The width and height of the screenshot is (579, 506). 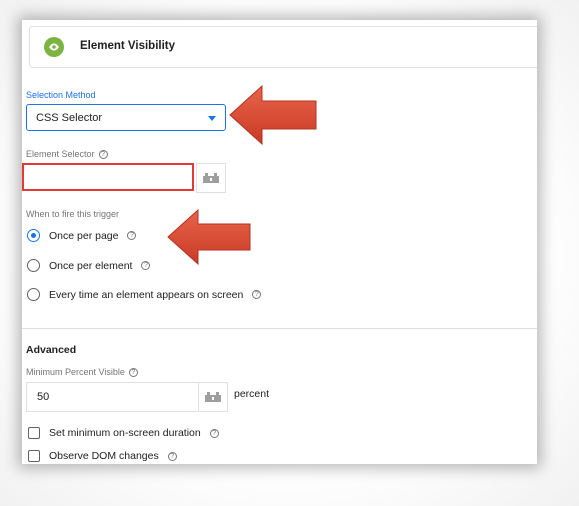 What do you see at coordinates (61, 95) in the screenshot?
I see `selection-method-label: Selection Method` at bounding box center [61, 95].